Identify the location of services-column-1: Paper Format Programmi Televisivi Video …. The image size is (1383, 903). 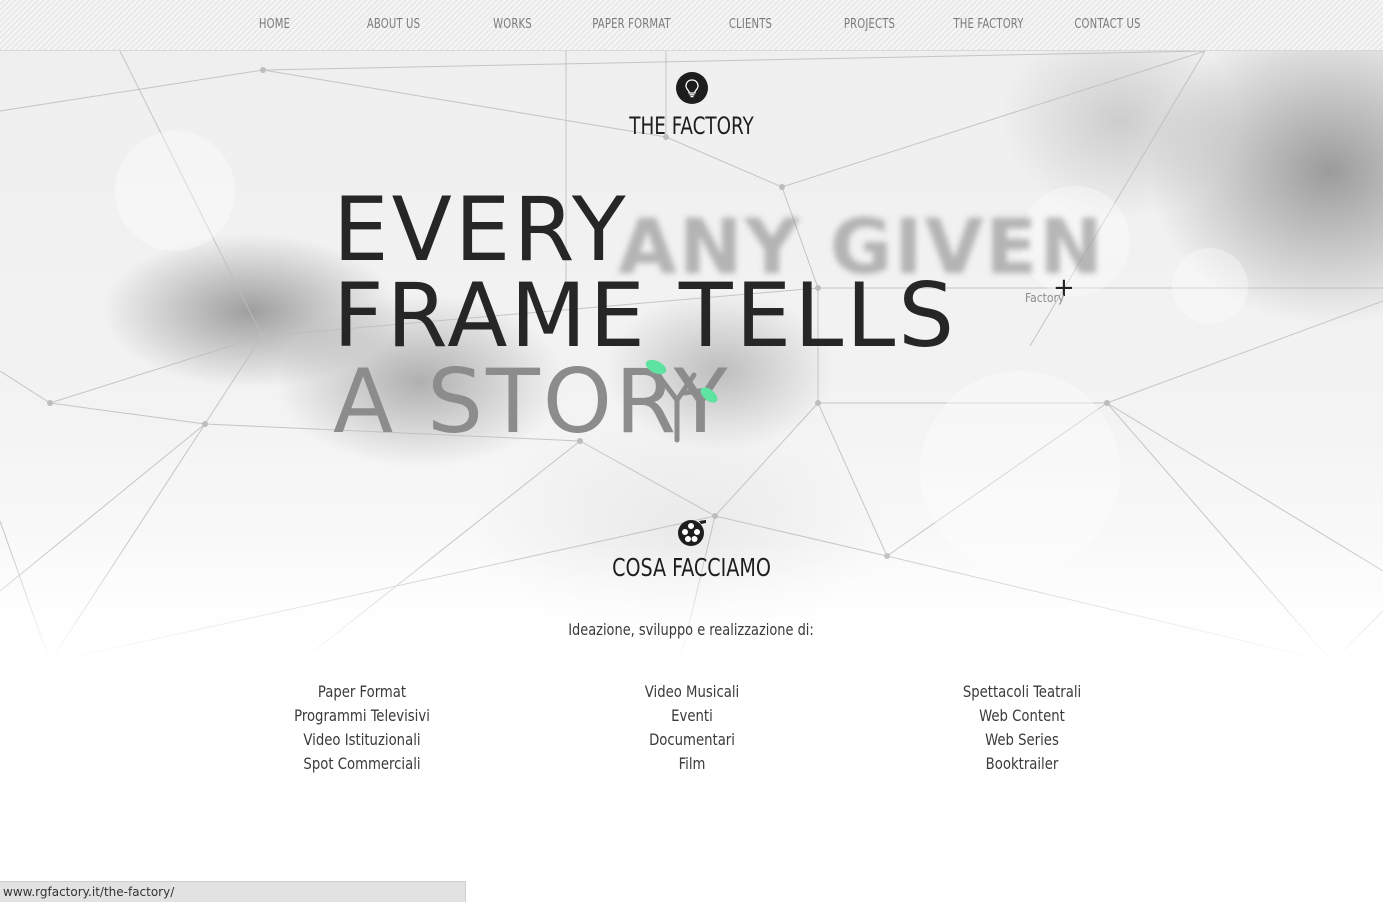
(362, 728).